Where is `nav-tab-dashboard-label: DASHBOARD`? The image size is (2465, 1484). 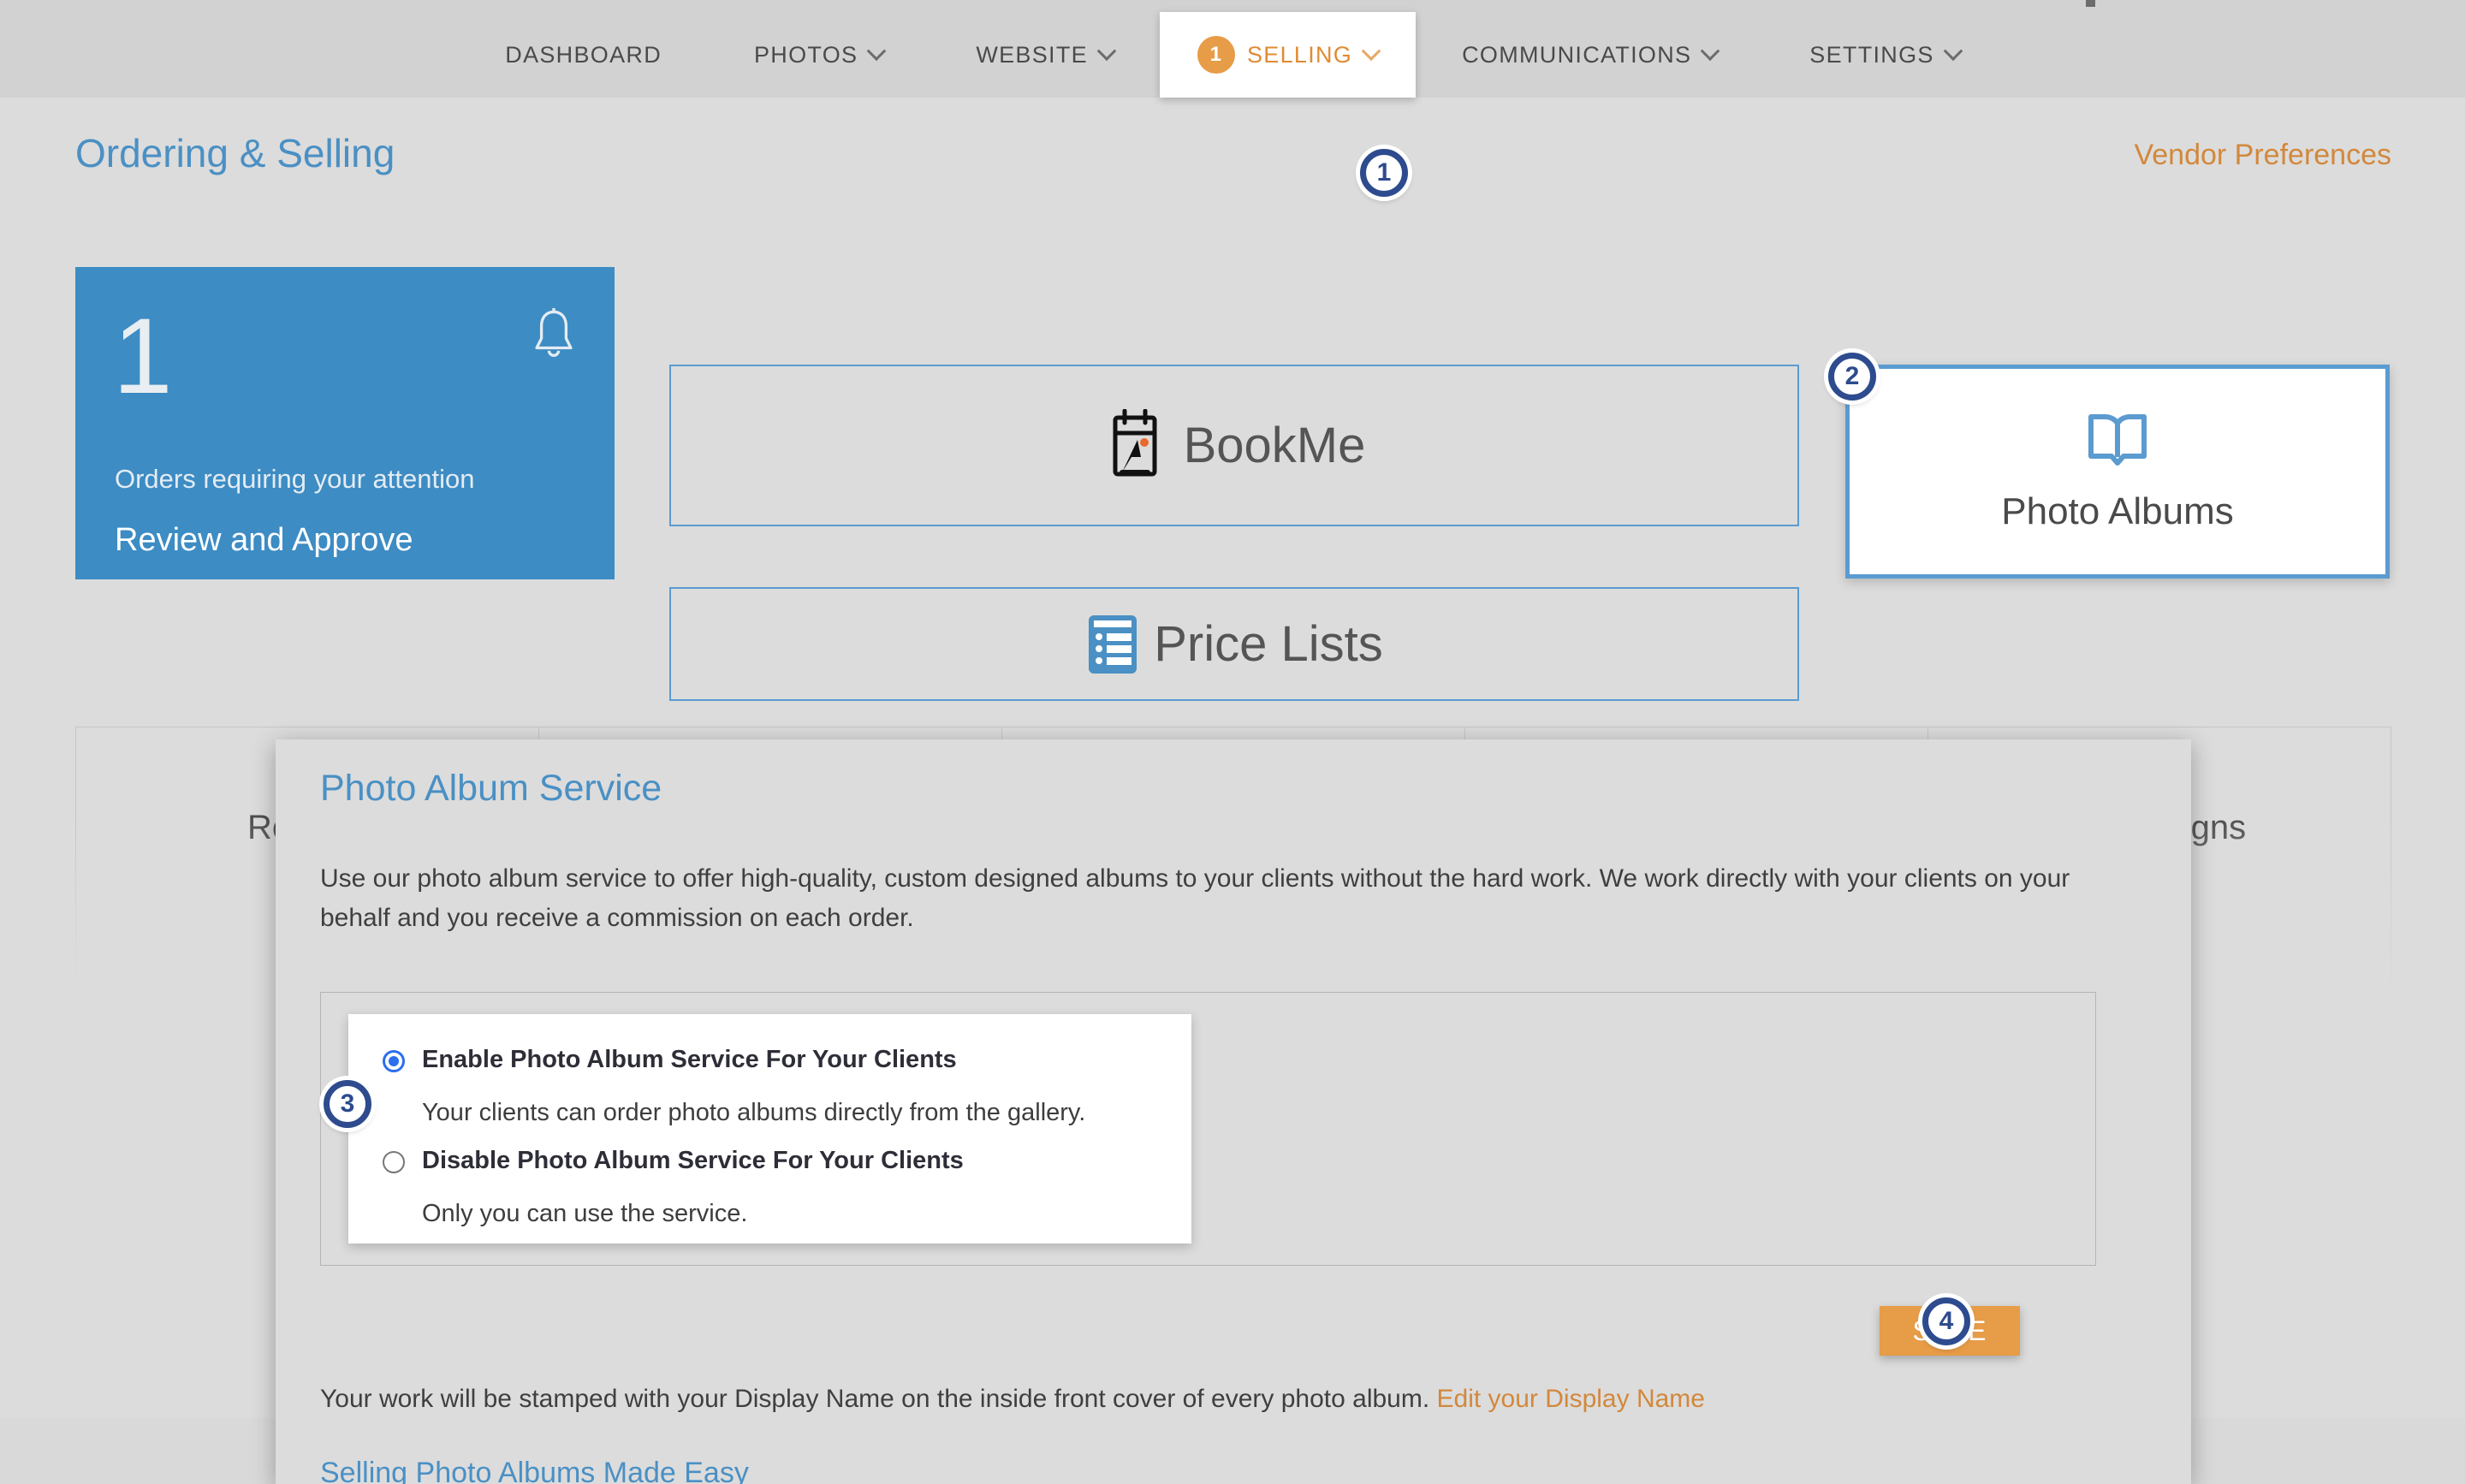
nav-tab-dashboard-label: DASHBOARD is located at coordinates (583, 55).